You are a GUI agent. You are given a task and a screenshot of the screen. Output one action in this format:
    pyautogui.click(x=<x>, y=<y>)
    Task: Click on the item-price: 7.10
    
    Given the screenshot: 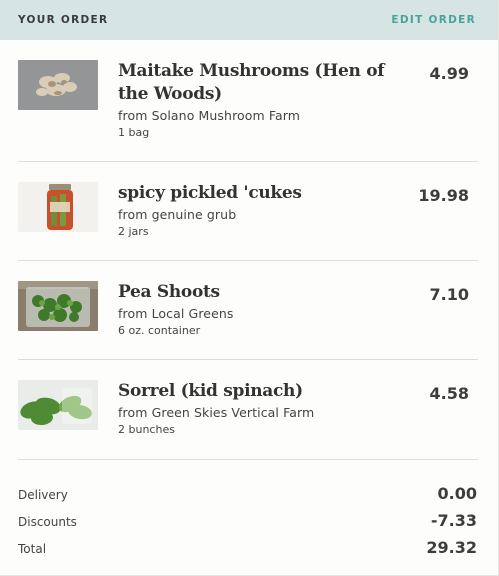 What is the action you would take?
    pyautogui.click(x=449, y=294)
    